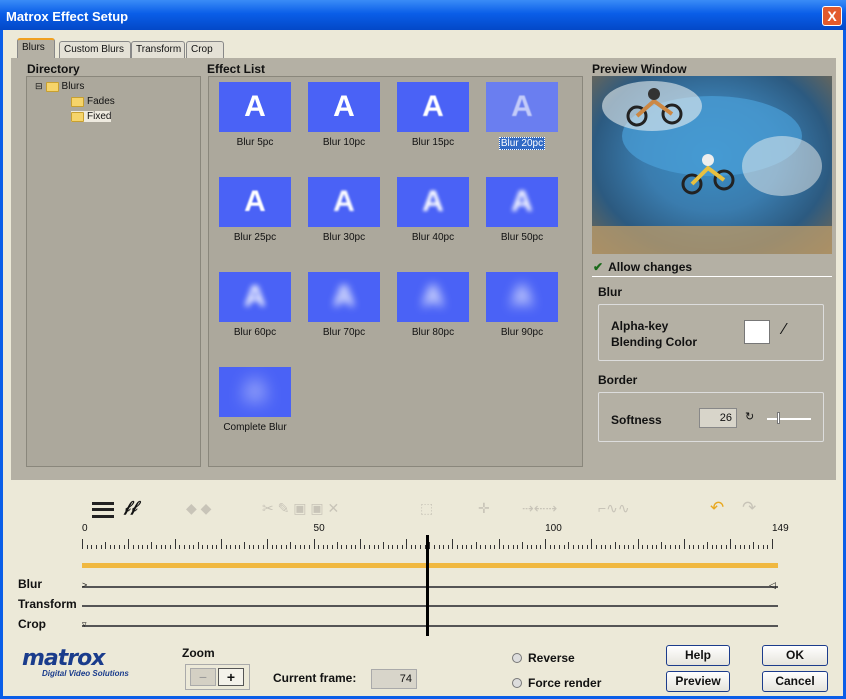 The width and height of the screenshot is (846, 699). Describe the element at coordinates (394, 679) in the screenshot. I see `current-frame-input: 74` at that location.